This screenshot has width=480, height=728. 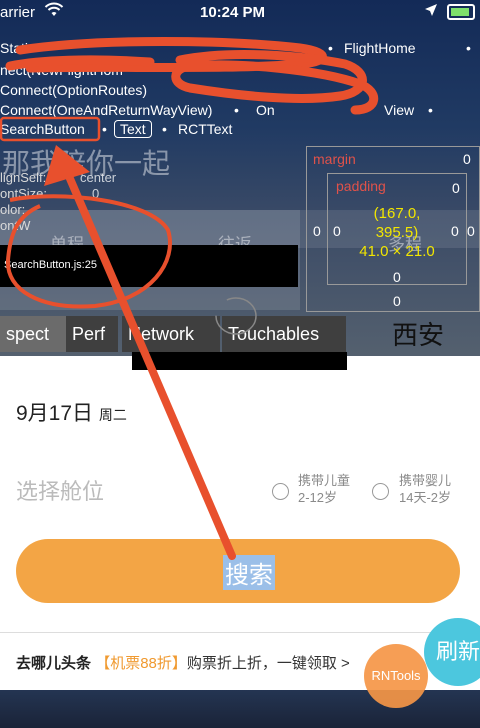 What do you see at coordinates (425, 497) in the screenshot?
I see `infant-option-sub: 14天-2岁` at bounding box center [425, 497].